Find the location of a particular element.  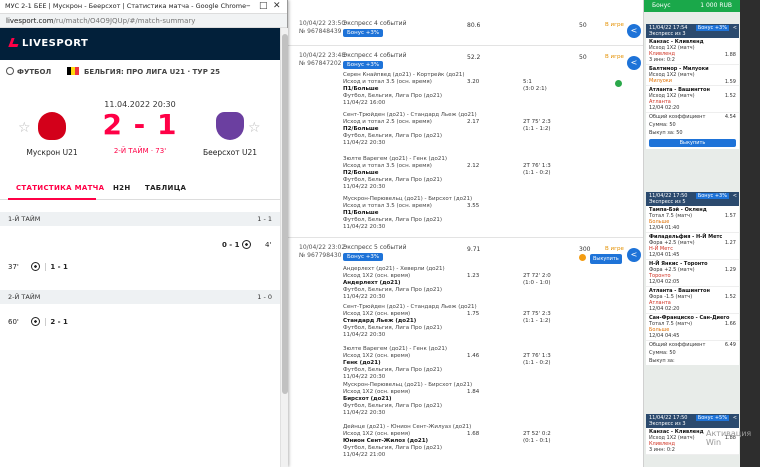

scrollbar is located at coordinates (284, 247).